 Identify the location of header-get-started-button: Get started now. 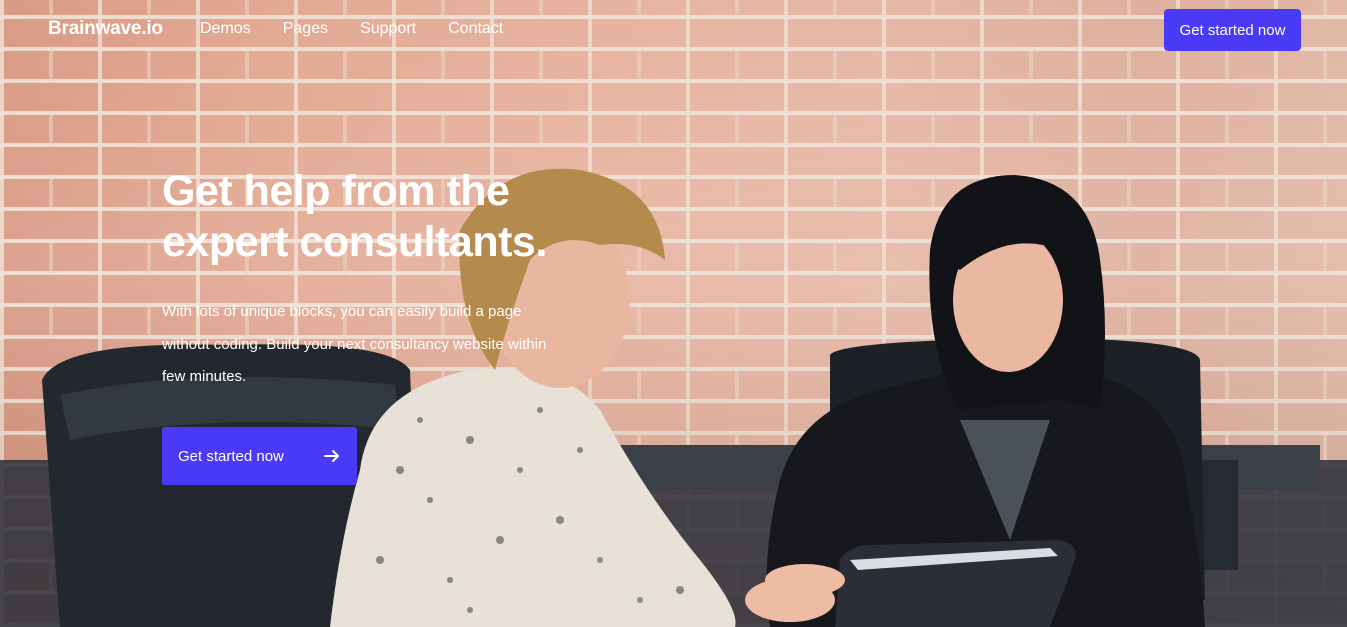
(1232, 30).